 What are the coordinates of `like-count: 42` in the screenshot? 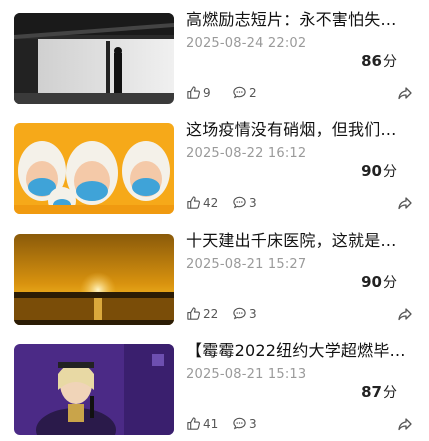 It's located at (211, 202).